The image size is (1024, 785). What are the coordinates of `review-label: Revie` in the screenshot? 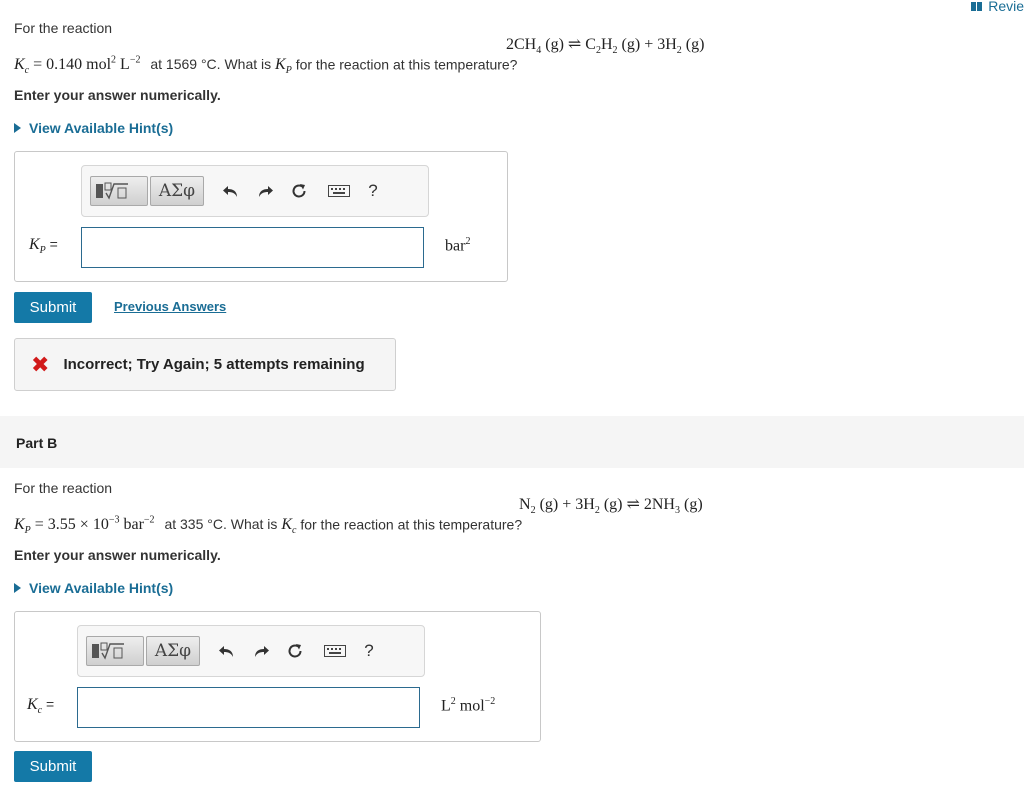 It's located at (1006, 7).